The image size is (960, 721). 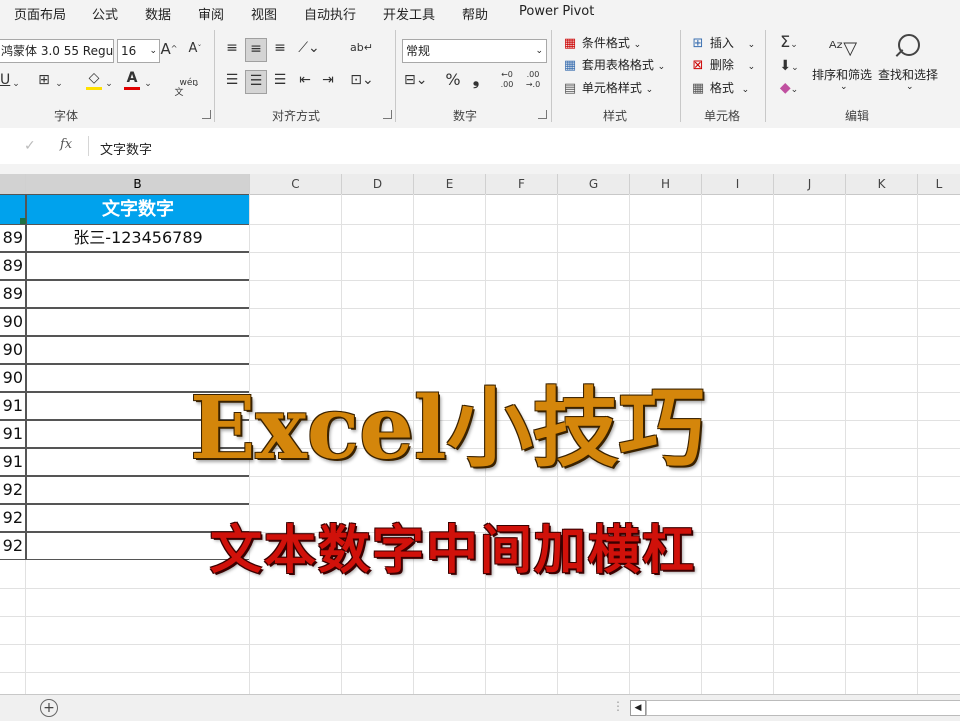 I want to click on column-header-h: H, so click(x=666, y=184).